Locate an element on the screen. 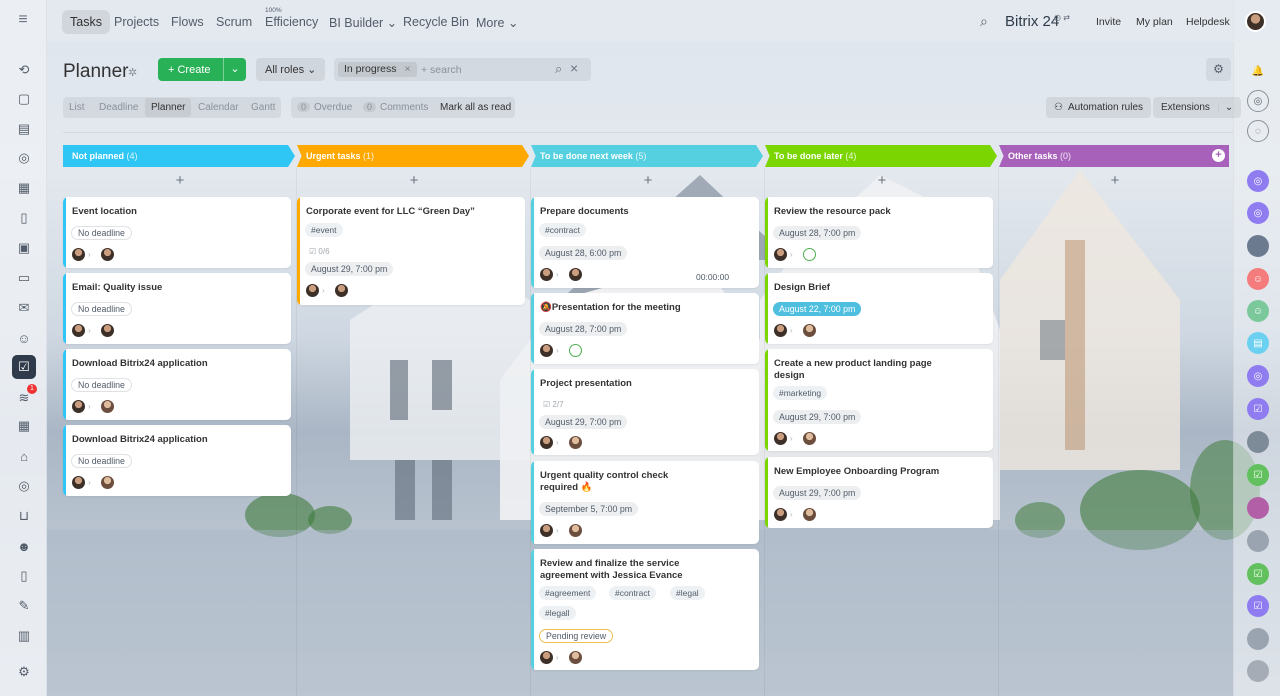 The height and width of the screenshot is (696, 1280). sales-icon: ◎ is located at coordinates (24, 486).